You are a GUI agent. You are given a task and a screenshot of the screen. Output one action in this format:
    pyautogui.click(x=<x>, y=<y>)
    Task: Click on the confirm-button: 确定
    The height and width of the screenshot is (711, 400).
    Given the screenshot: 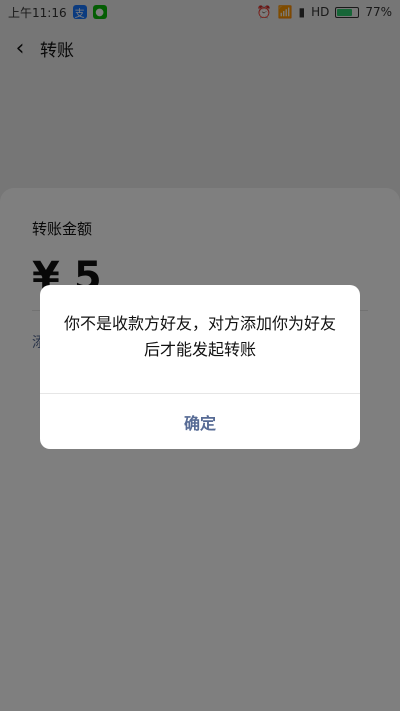 What is the action you would take?
    pyautogui.click(x=200, y=421)
    